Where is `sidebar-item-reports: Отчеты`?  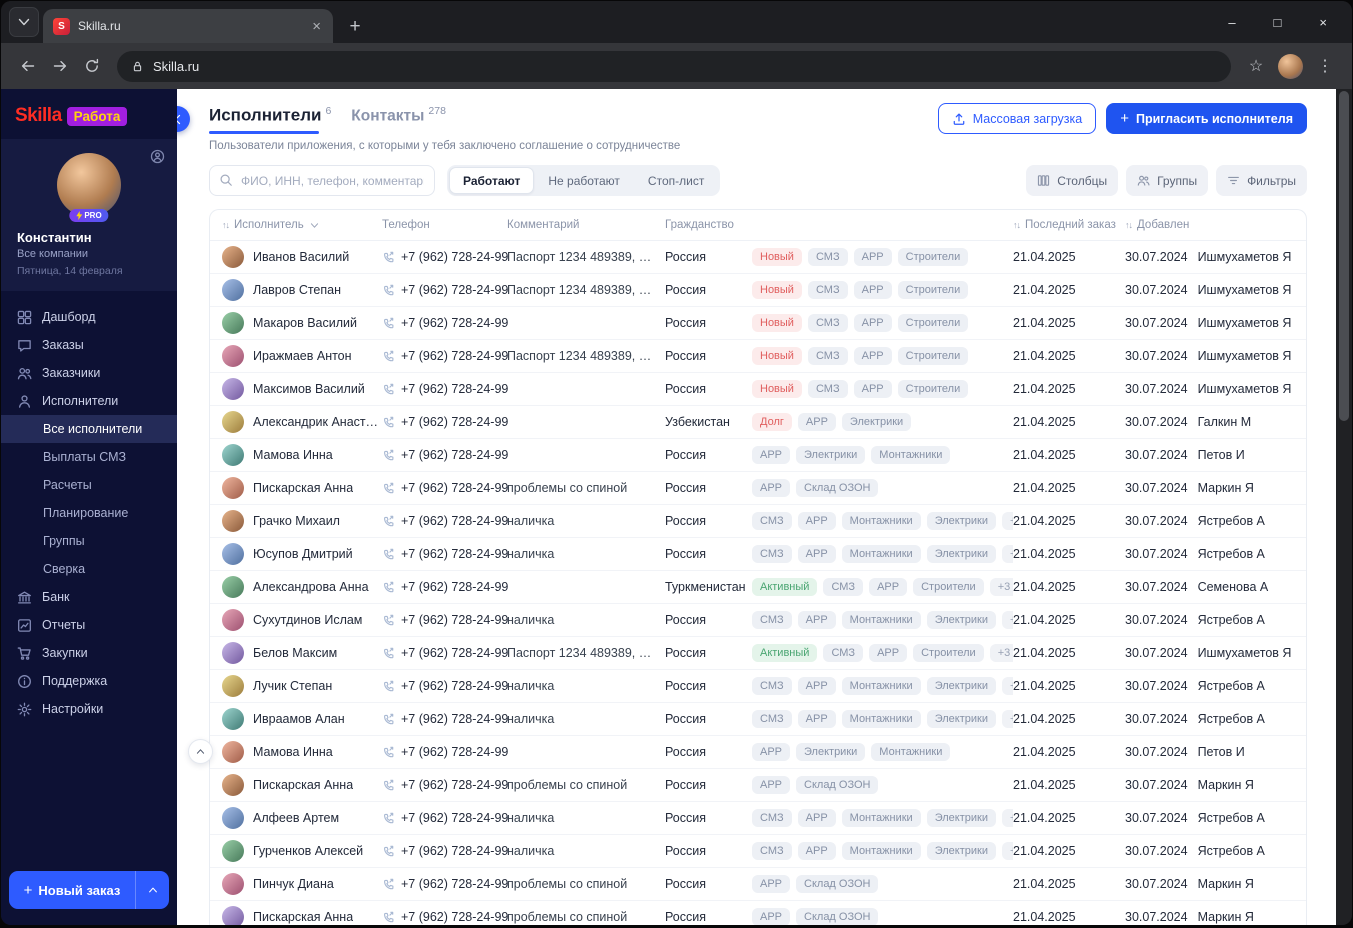
sidebar-item-reports: Отчеты is located at coordinates (89, 625).